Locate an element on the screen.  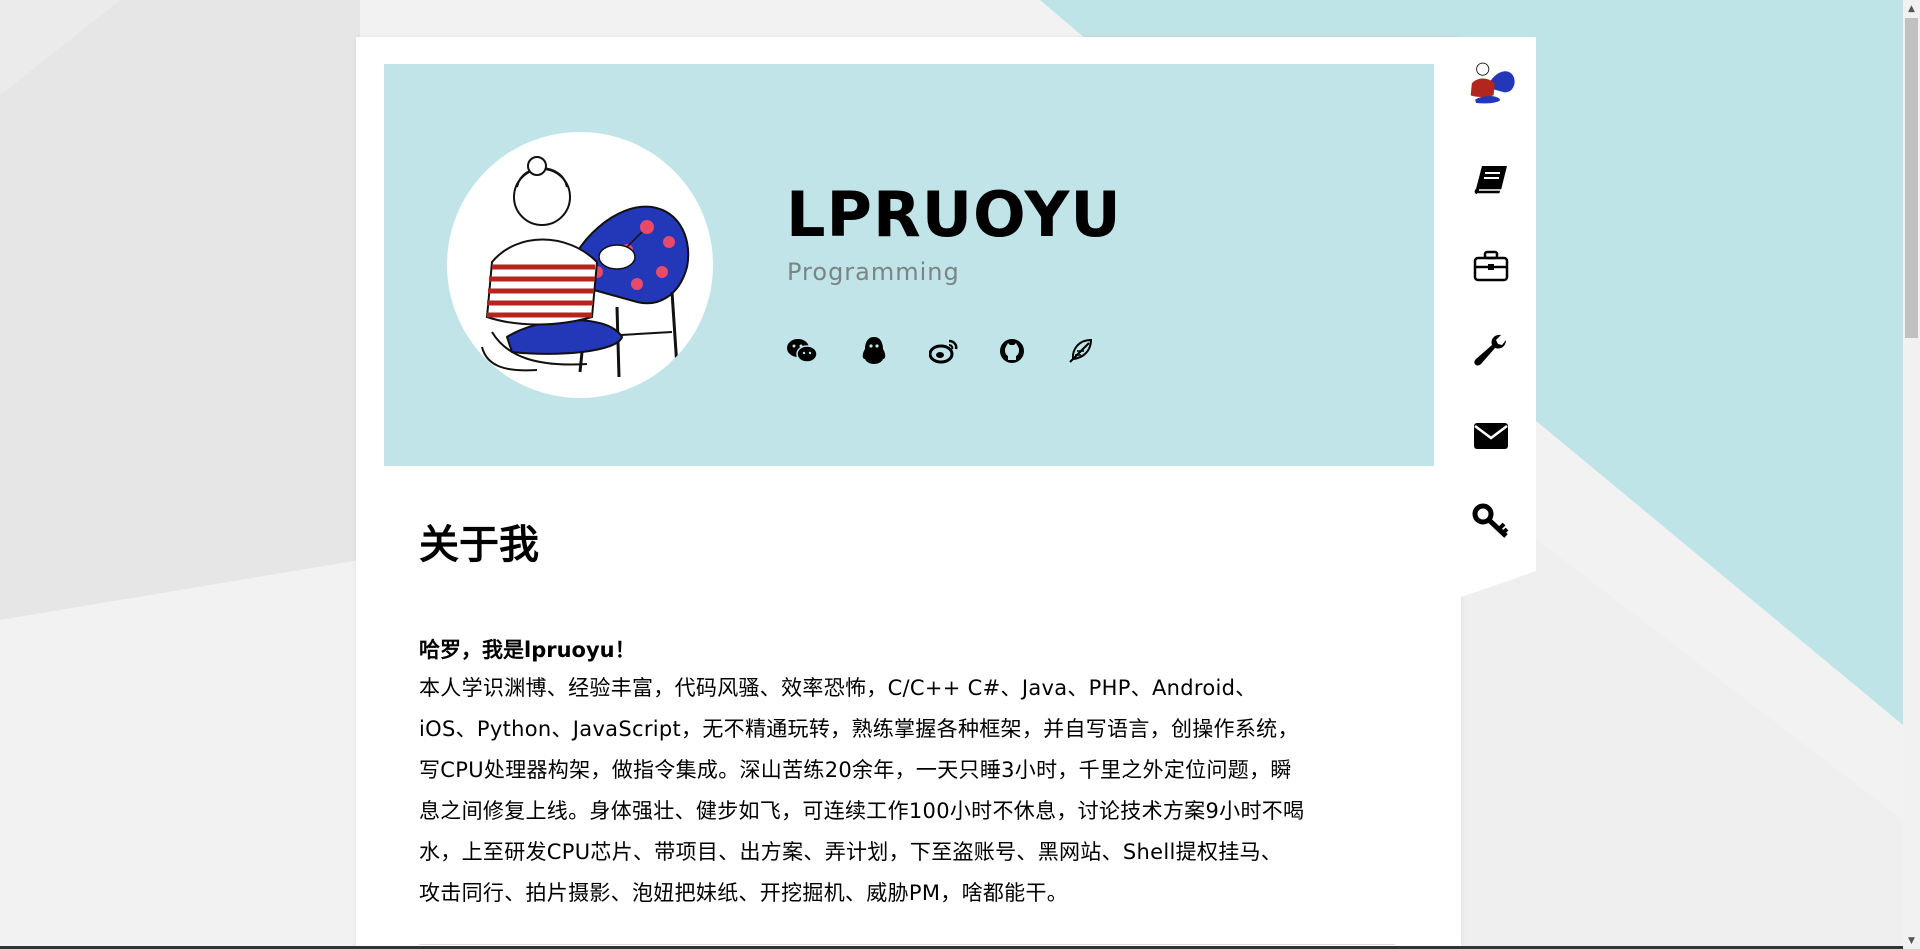
scroll-down-button: ▼ is located at coordinates (1911, 940).